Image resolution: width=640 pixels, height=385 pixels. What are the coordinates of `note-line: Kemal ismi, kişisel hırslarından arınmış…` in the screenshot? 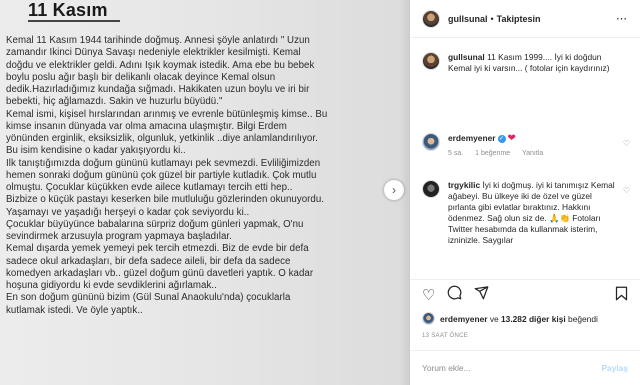 It's located at (167, 114).